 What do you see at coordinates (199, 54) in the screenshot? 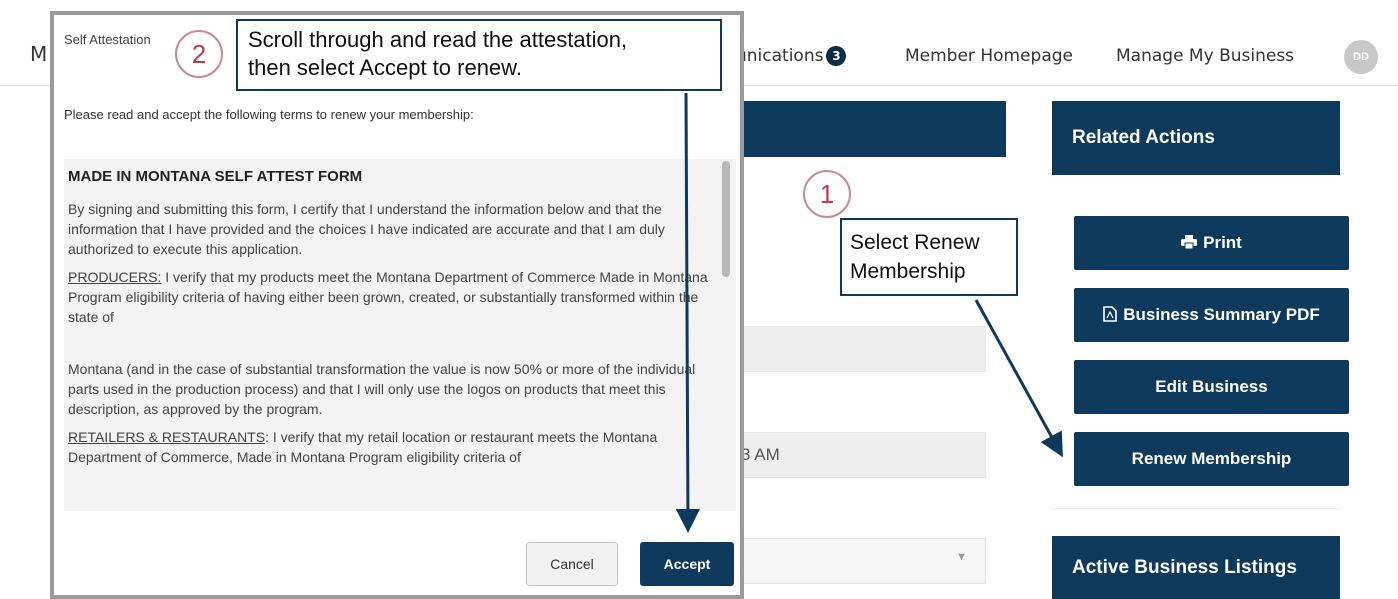
I see `step-2-marker: 2` at bounding box center [199, 54].